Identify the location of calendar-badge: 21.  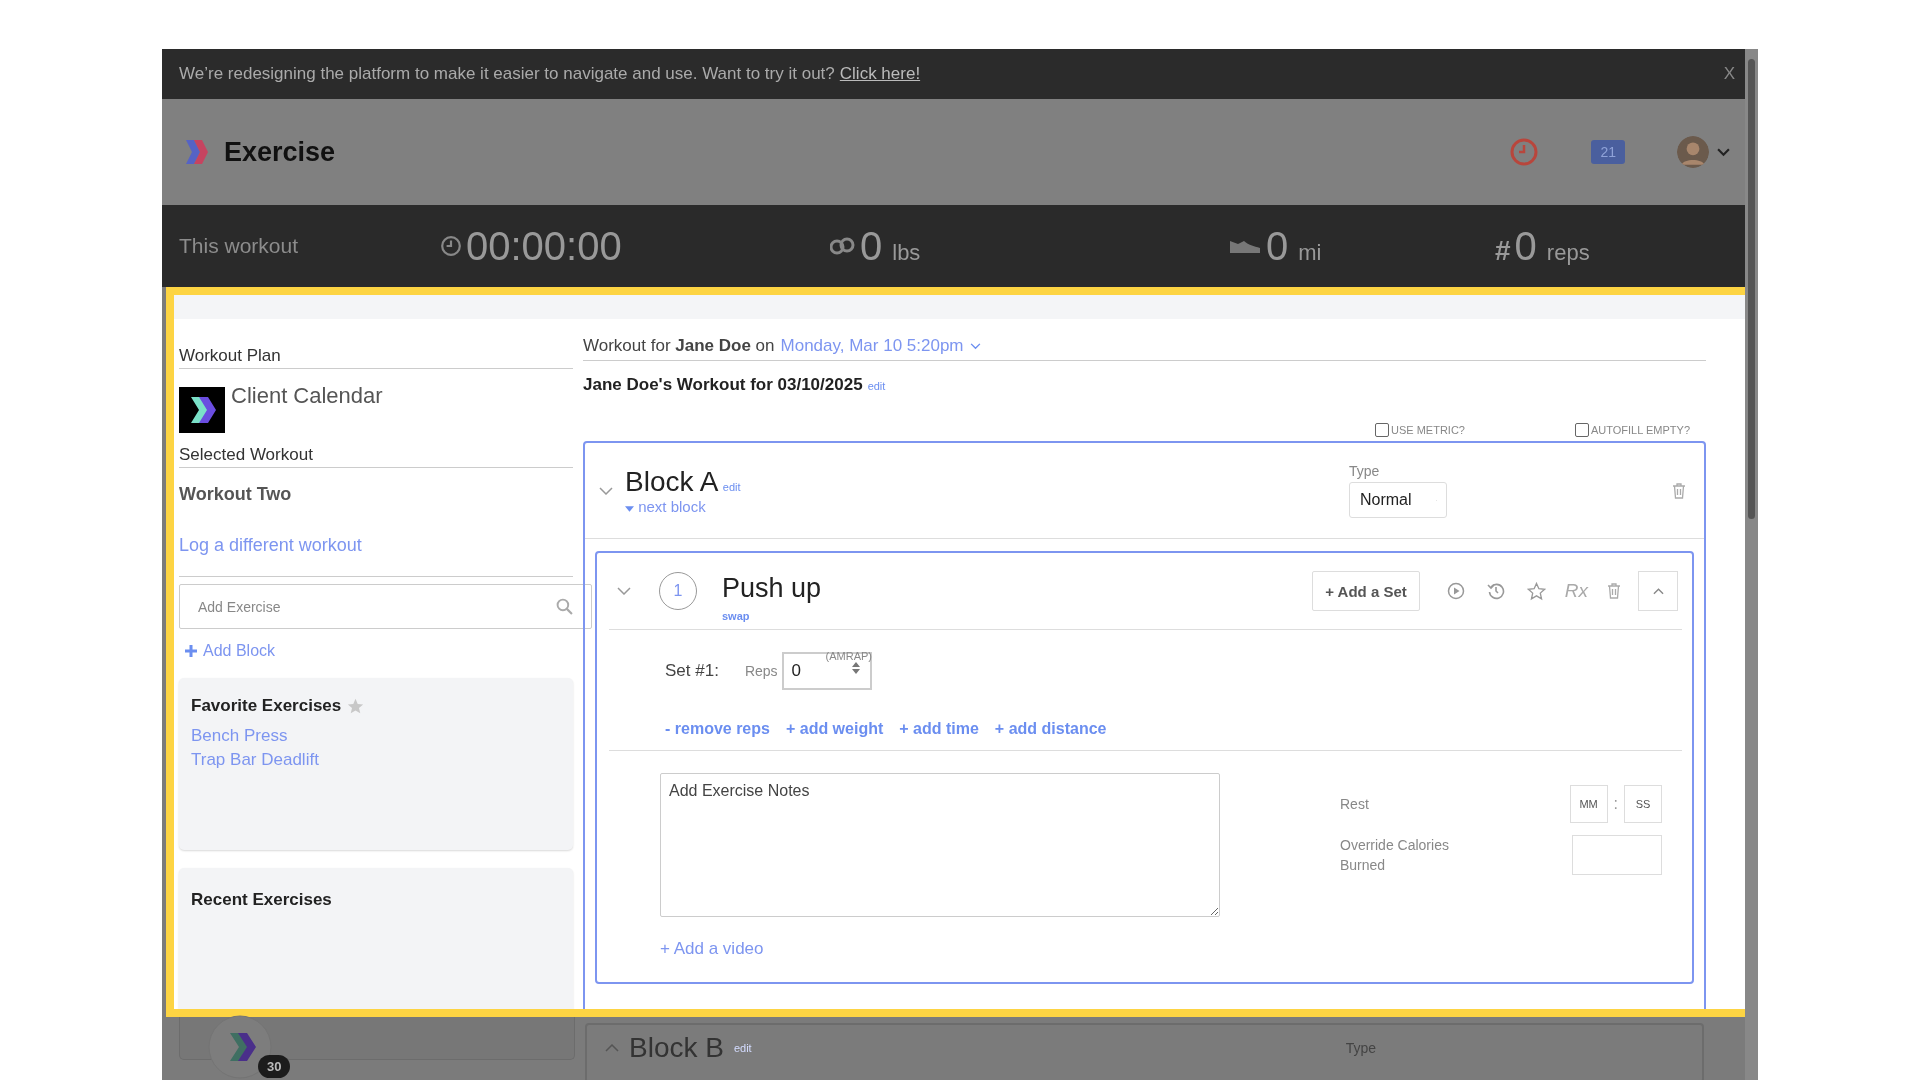
(1608, 152).